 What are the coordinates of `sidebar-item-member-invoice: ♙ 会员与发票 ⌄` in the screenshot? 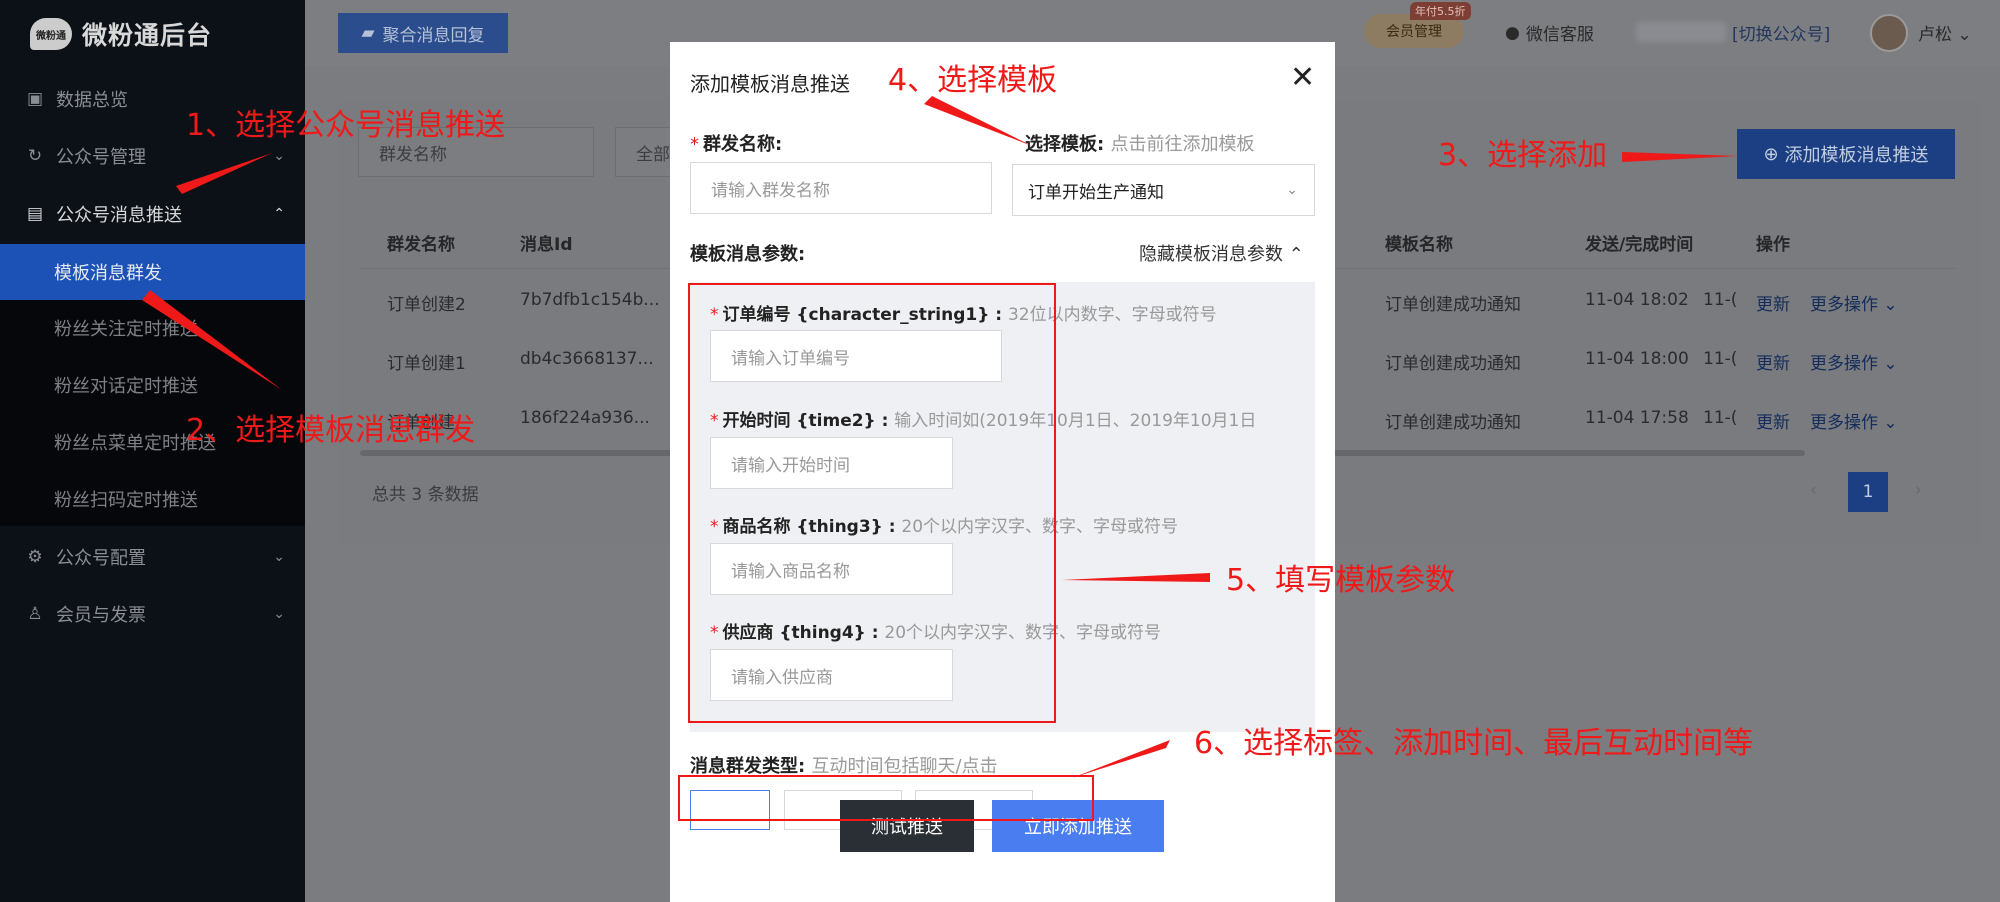 It's located at (152, 614).